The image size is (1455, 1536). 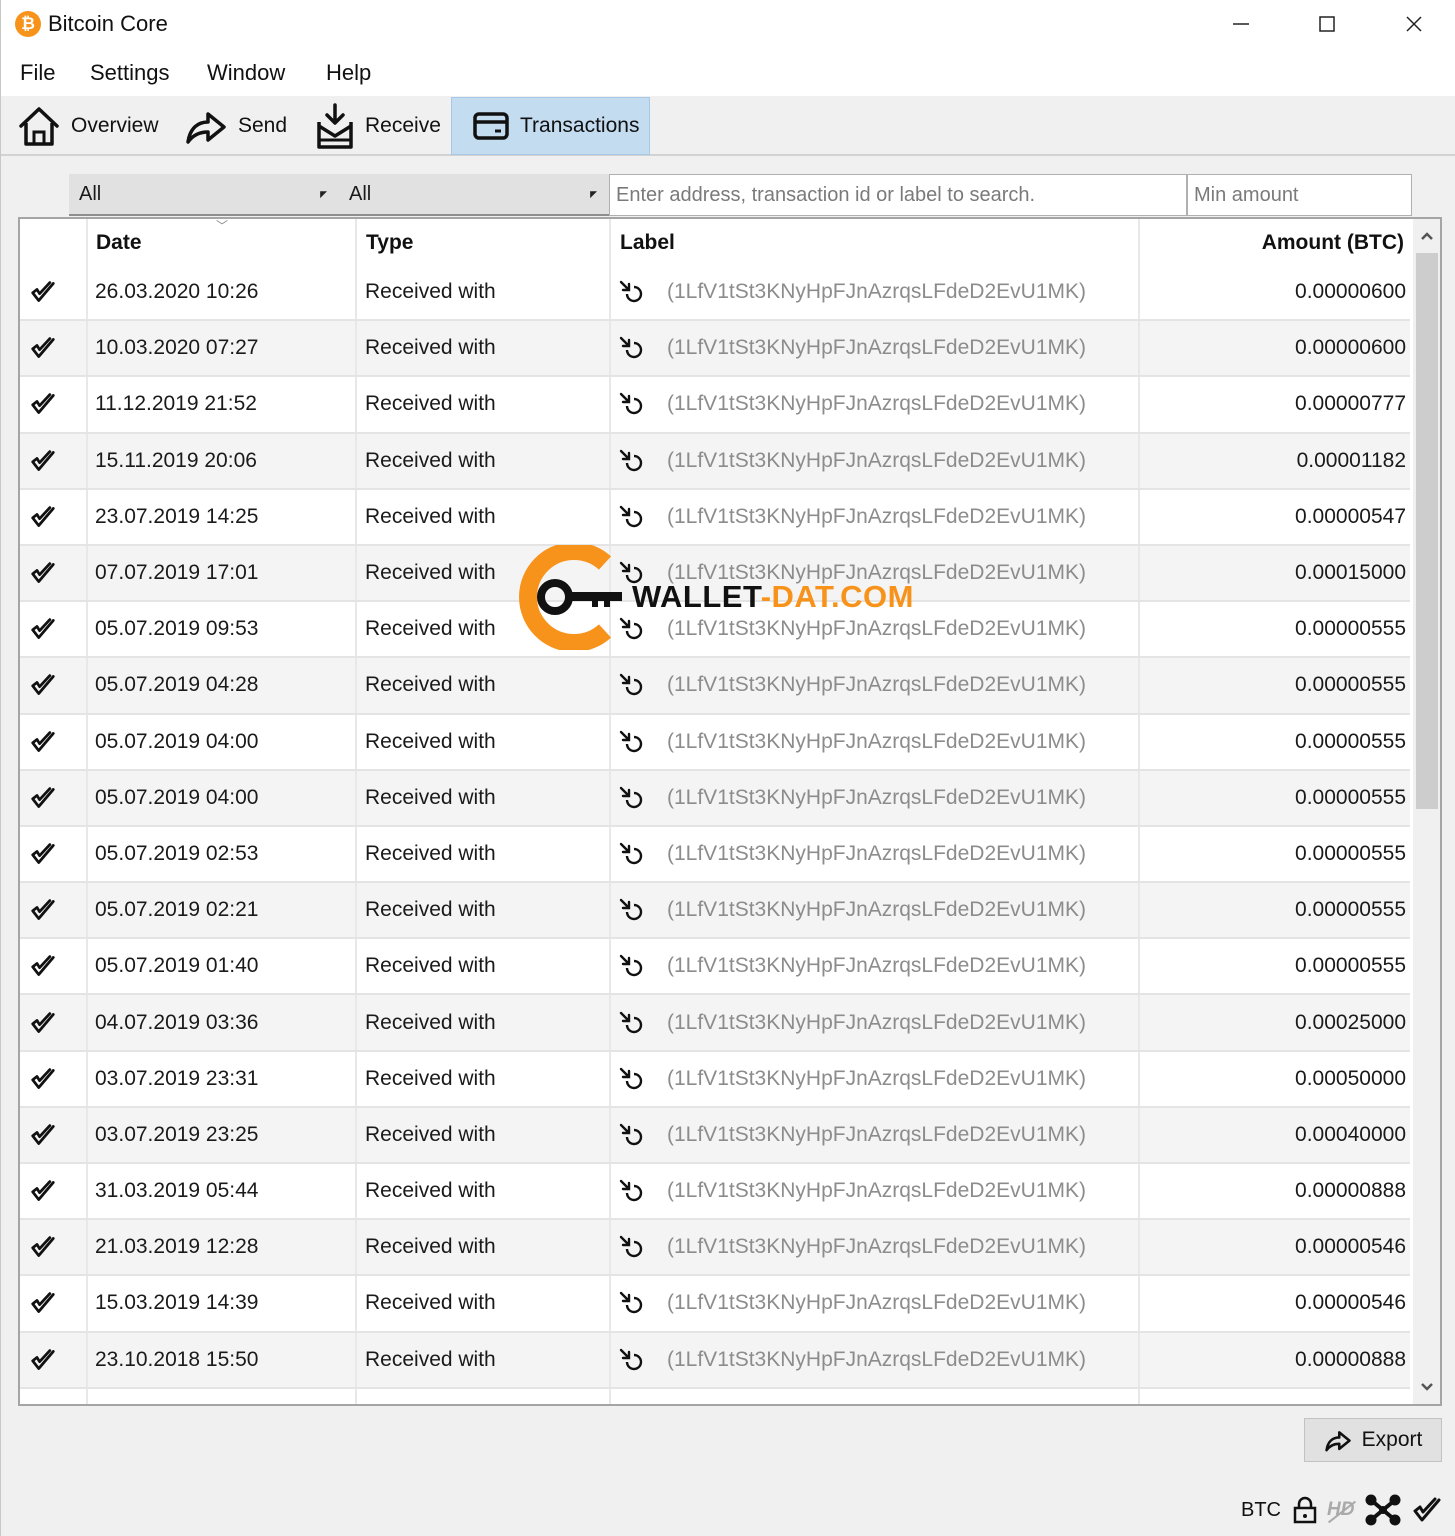 What do you see at coordinates (177, 1191) in the screenshot?
I see `transaction-date: 31.03.2019 05:44` at bounding box center [177, 1191].